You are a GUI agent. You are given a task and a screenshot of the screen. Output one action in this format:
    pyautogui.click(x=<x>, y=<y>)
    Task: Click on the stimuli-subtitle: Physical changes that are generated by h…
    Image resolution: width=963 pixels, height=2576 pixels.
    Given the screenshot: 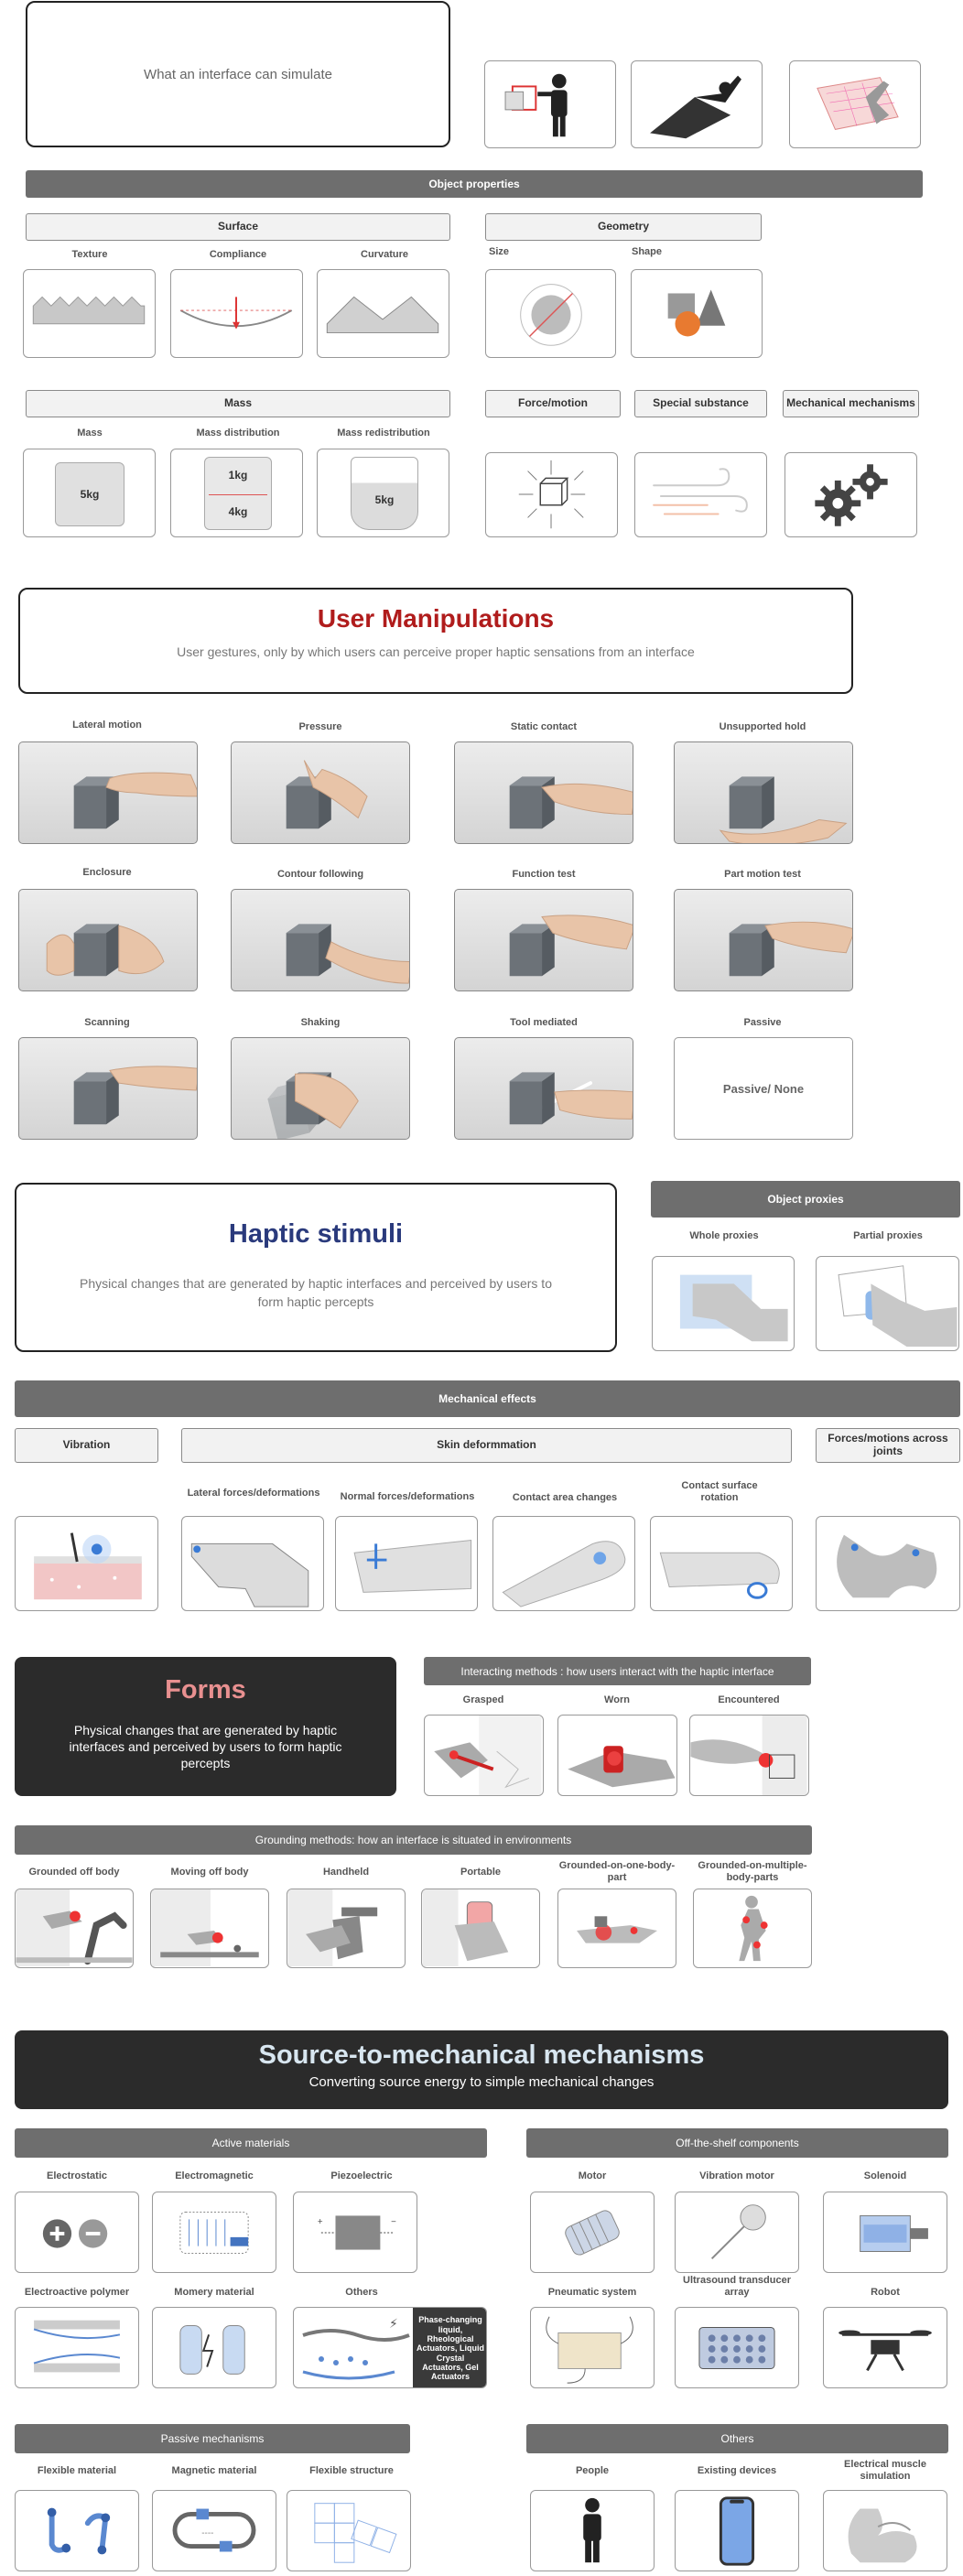 What is the action you would take?
    pyautogui.click(x=316, y=1292)
    